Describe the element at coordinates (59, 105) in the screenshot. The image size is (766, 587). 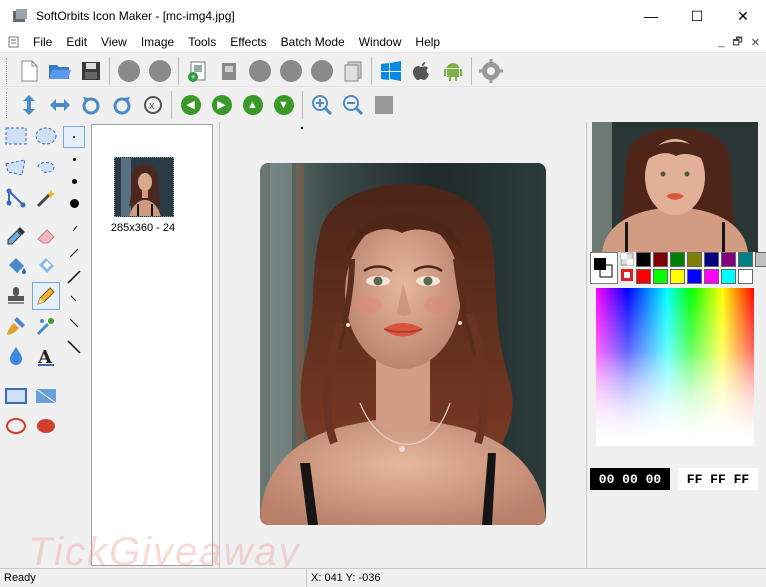
I see `flip-horizontal-icon` at that location.